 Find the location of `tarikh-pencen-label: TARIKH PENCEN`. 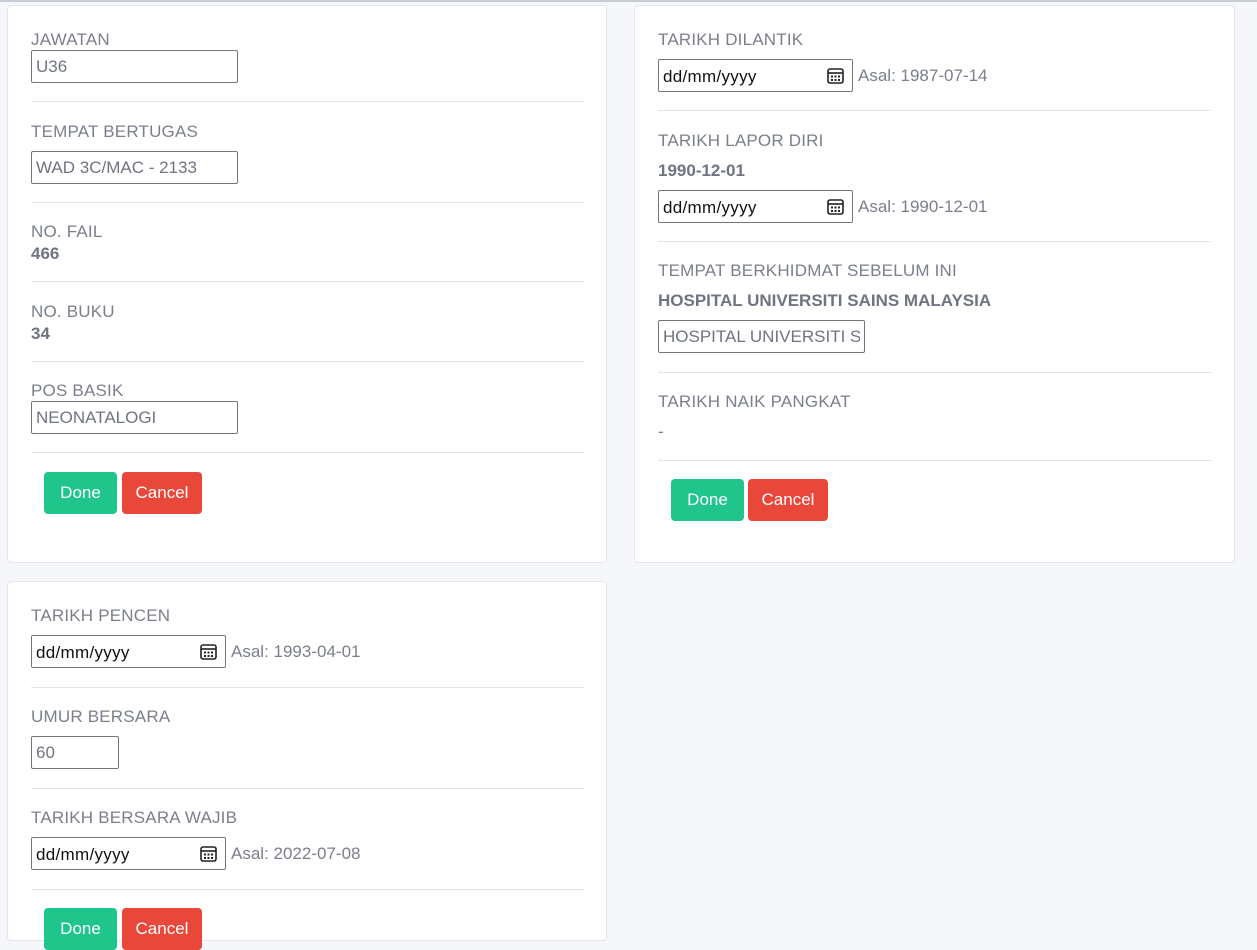

tarikh-pencen-label: TARIKH PENCEN is located at coordinates (101, 615).